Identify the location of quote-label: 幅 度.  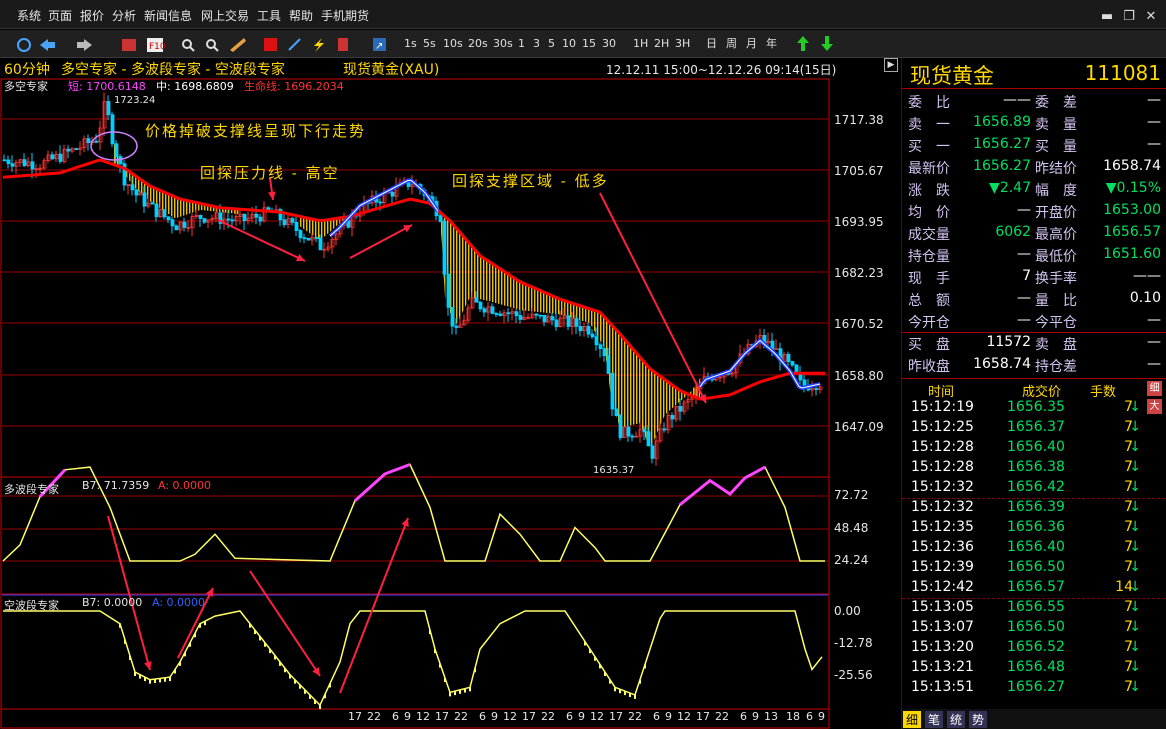
(1056, 191).